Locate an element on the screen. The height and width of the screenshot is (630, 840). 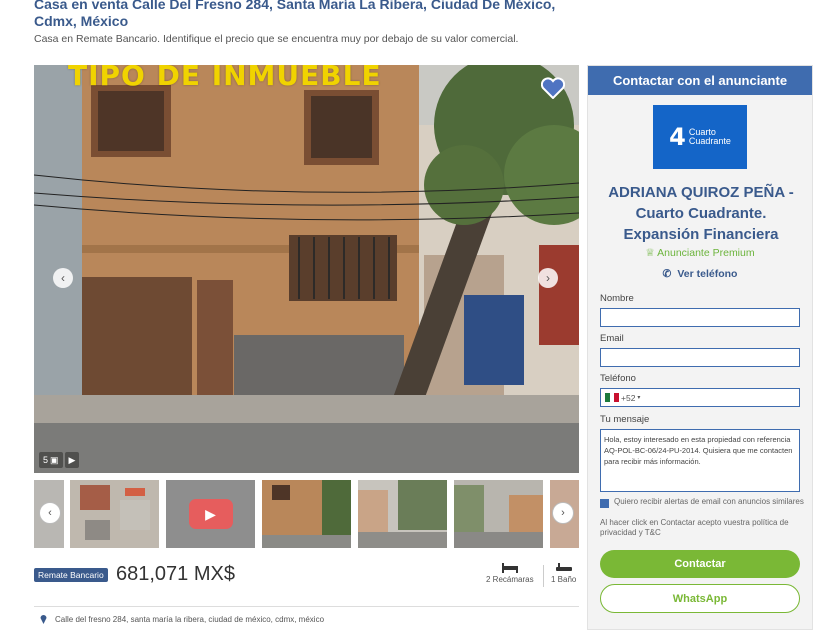
logo-number: 4 is located at coordinates (677, 137).